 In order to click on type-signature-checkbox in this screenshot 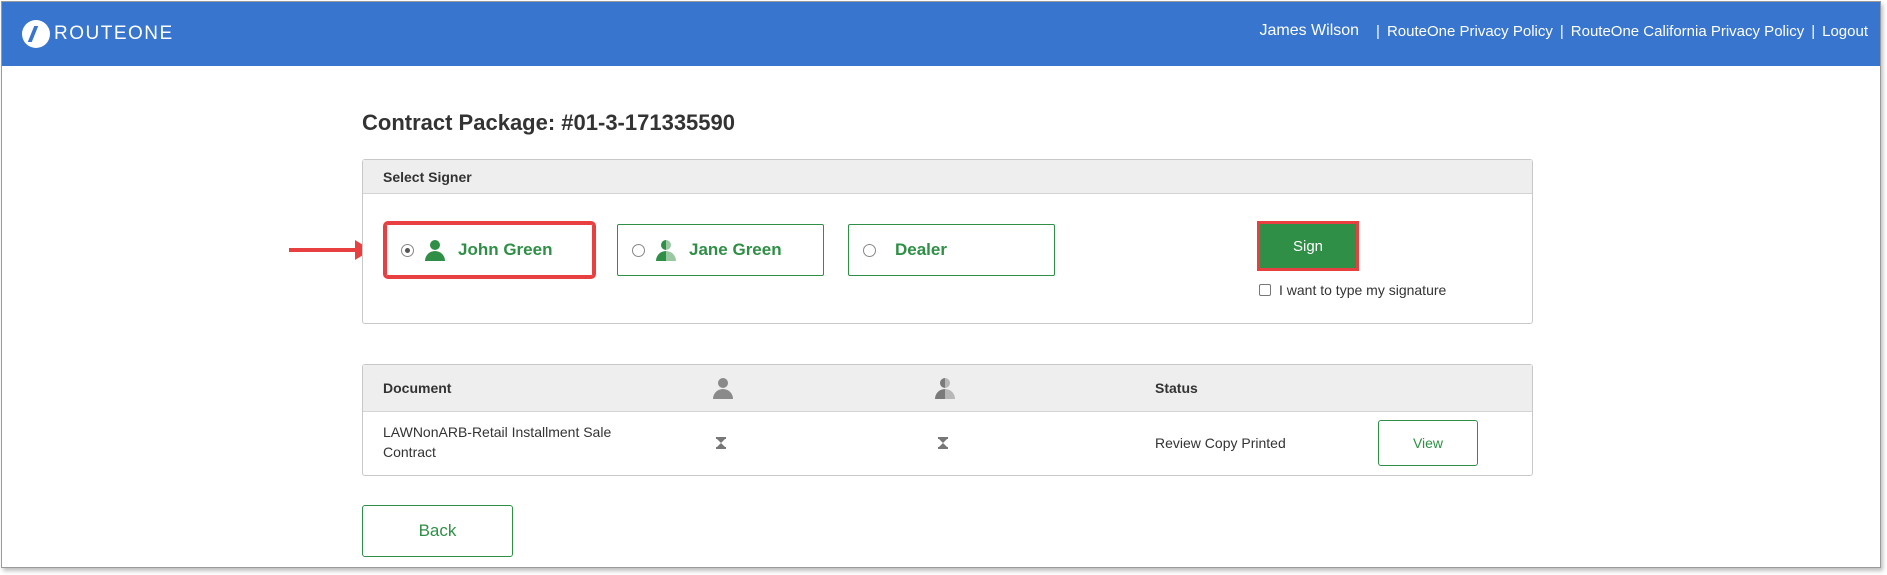, I will do `click(1265, 290)`.